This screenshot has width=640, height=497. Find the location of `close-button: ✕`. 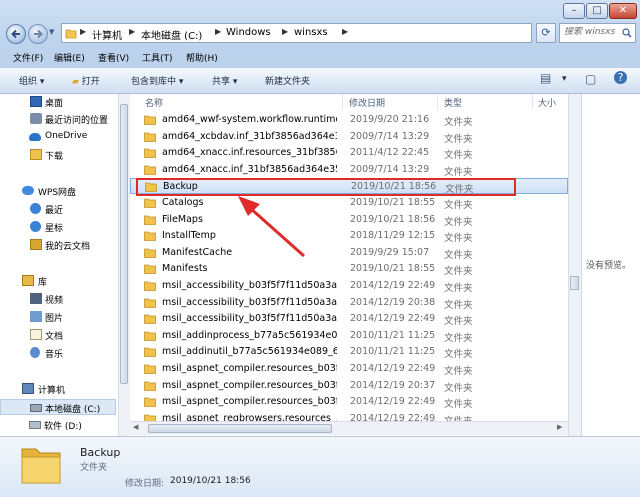

close-button: ✕ is located at coordinates (623, 11).